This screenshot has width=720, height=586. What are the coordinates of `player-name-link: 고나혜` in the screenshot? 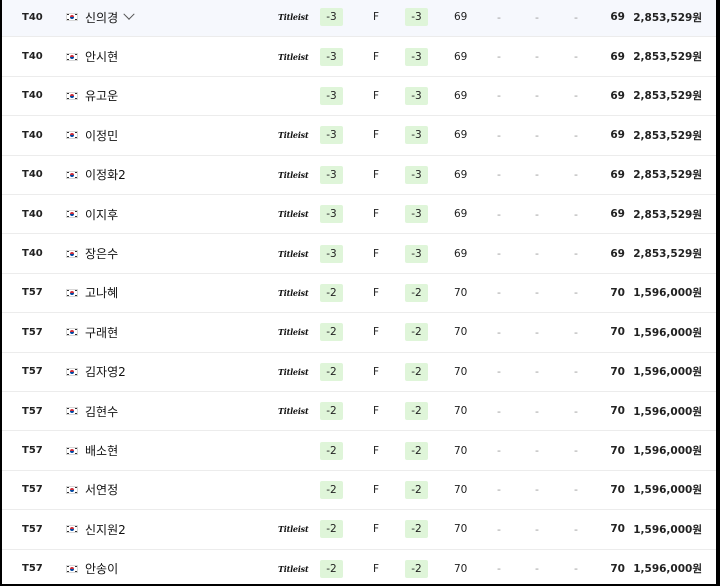 It's located at (101, 293).